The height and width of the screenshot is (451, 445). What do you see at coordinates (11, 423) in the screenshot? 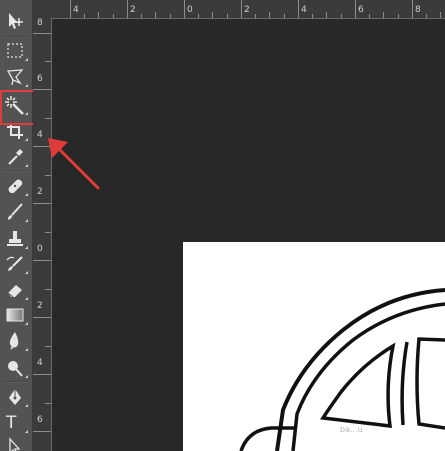
I see `type-icon: T` at bounding box center [11, 423].